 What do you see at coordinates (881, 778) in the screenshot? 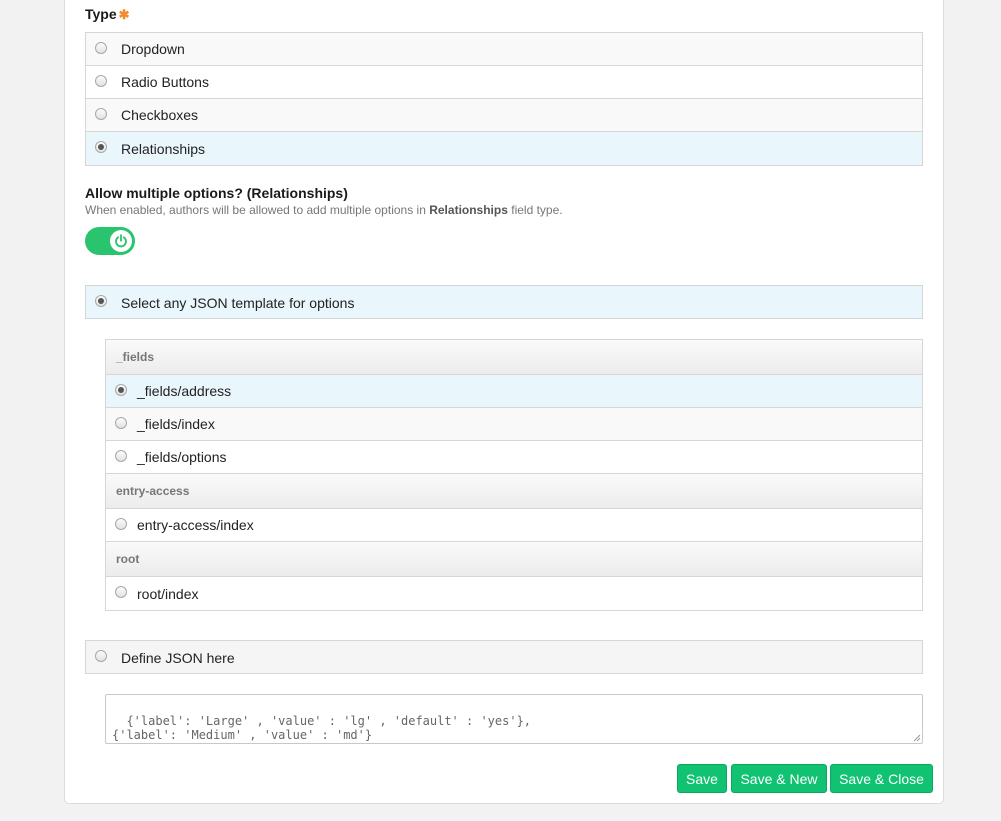
I see `save-and-close-button: Save & Close` at bounding box center [881, 778].